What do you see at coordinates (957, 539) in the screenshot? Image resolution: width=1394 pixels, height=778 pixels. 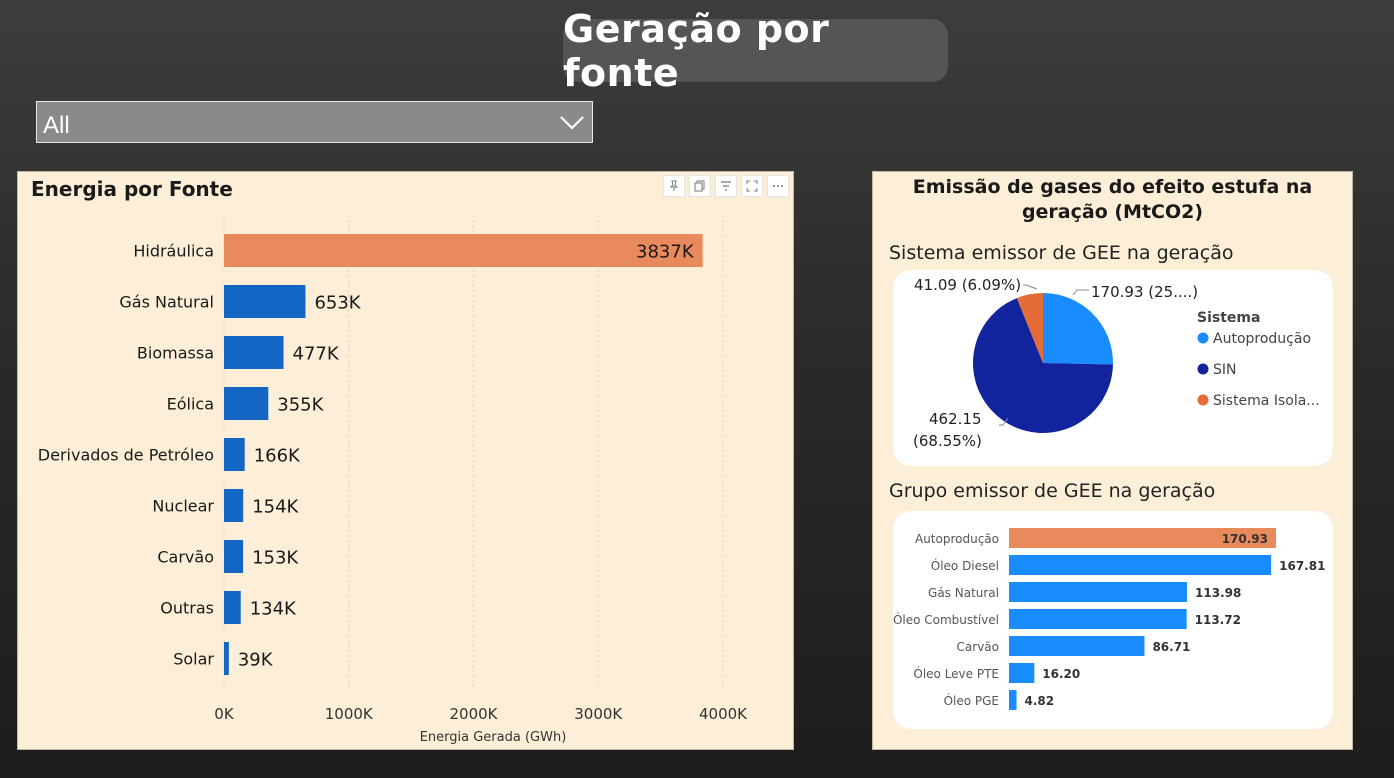 I see `group-category-label: Autoprodução` at bounding box center [957, 539].